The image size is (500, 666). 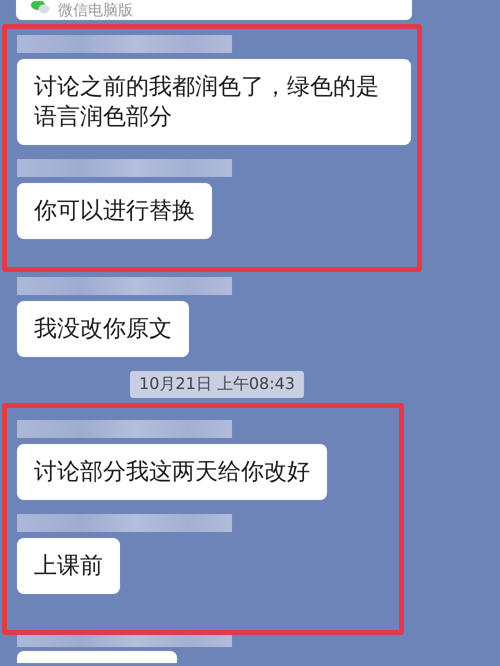 What do you see at coordinates (214, 102) in the screenshot?
I see `message-bubble: 讨论之前的我都润色了，绿色的是语言润色部分` at bounding box center [214, 102].